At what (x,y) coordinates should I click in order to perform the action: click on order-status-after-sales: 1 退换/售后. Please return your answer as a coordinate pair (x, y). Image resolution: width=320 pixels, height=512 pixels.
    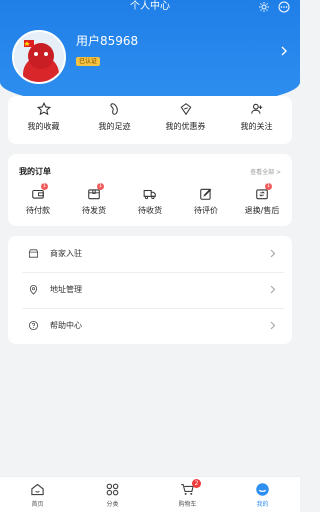
    Looking at the image, I should click on (262, 203).